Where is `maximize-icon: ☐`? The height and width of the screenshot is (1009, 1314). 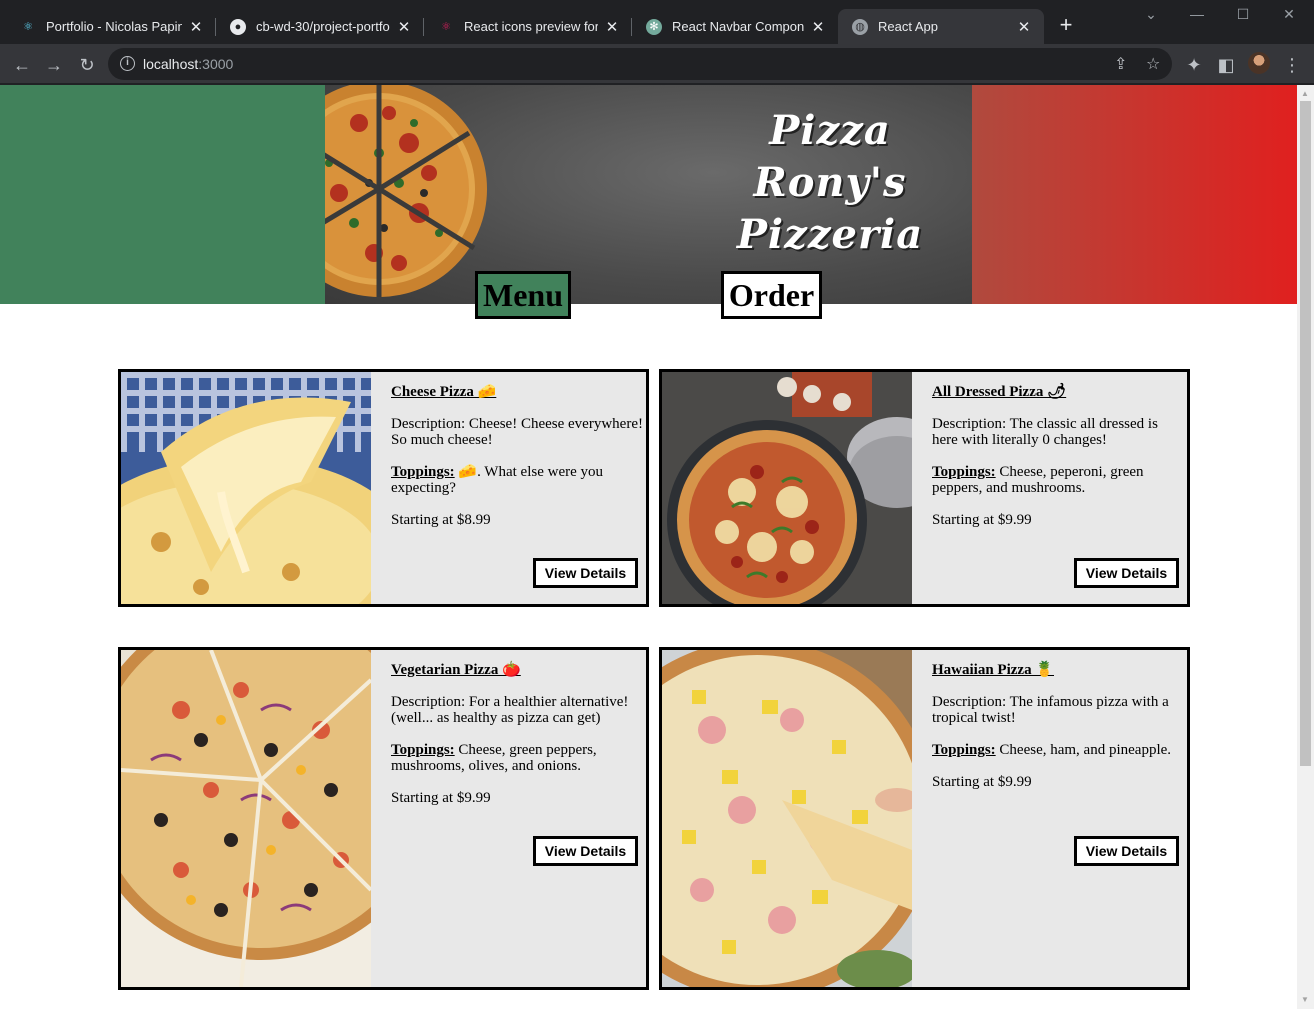 maximize-icon: ☐ is located at coordinates (1243, 14).